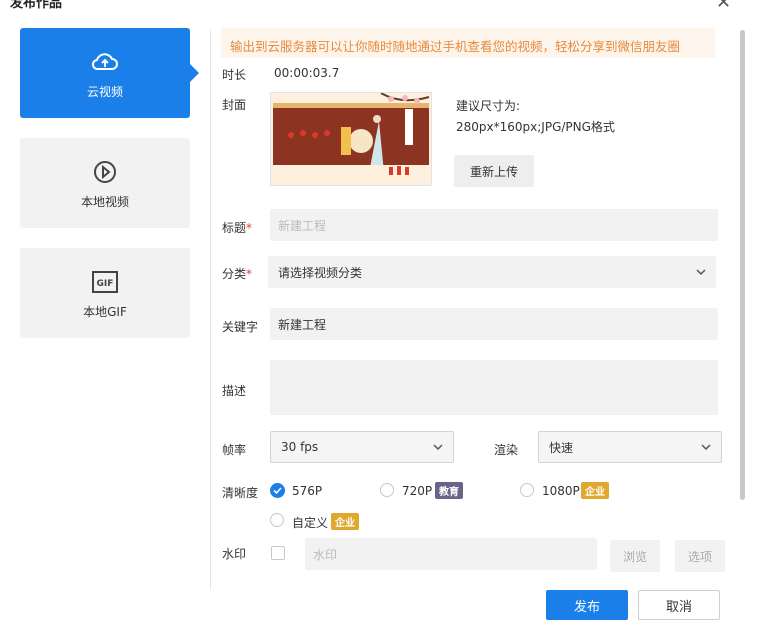 The width and height of the screenshot is (761, 630). What do you see at coordinates (561, 447) in the screenshot?
I see `render-select-value: 快速` at bounding box center [561, 447].